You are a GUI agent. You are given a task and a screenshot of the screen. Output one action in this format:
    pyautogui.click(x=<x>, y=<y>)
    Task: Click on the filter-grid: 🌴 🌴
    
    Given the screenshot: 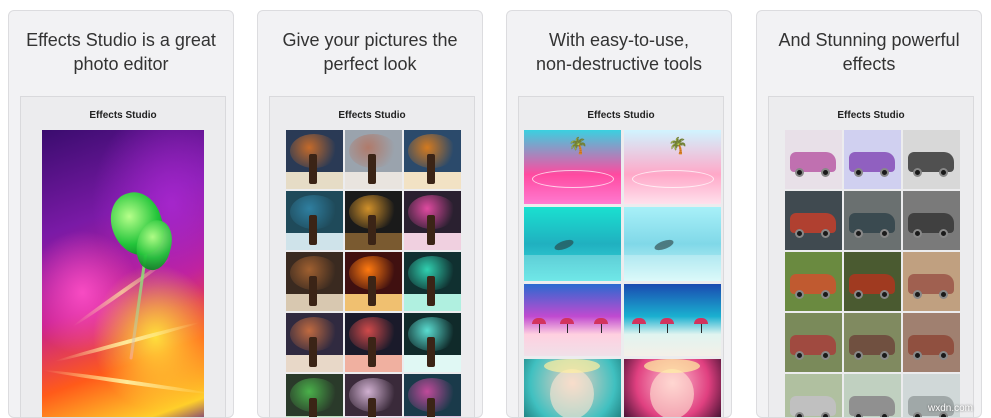 What is the action you would take?
    pyautogui.click(x=621, y=273)
    